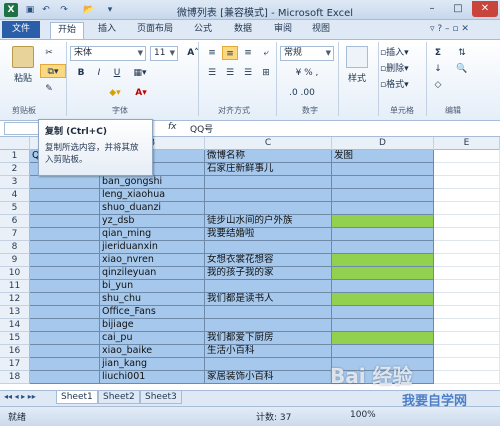  What do you see at coordinates (23, 57) in the screenshot?
I see `paste-icon` at bounding box center [23, 57].